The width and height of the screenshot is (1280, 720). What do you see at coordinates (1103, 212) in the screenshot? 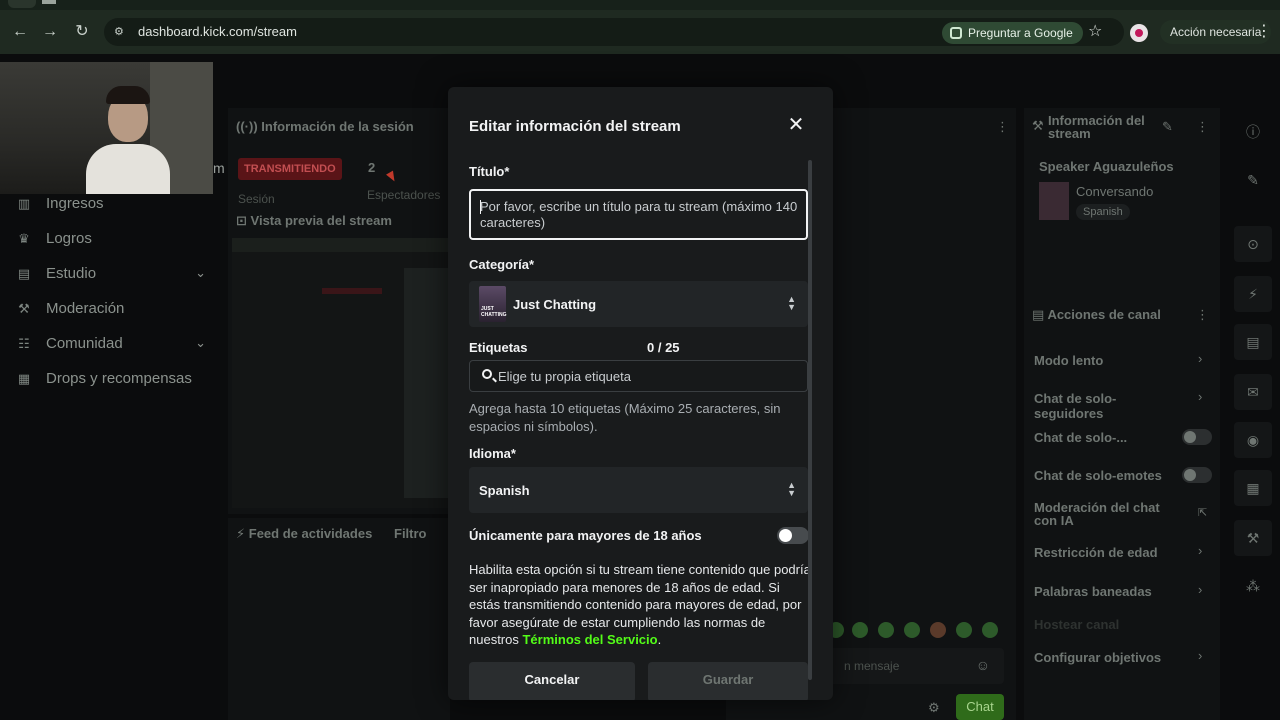
I see `language-tag: Spanish` at bounding box center [1103, 212].